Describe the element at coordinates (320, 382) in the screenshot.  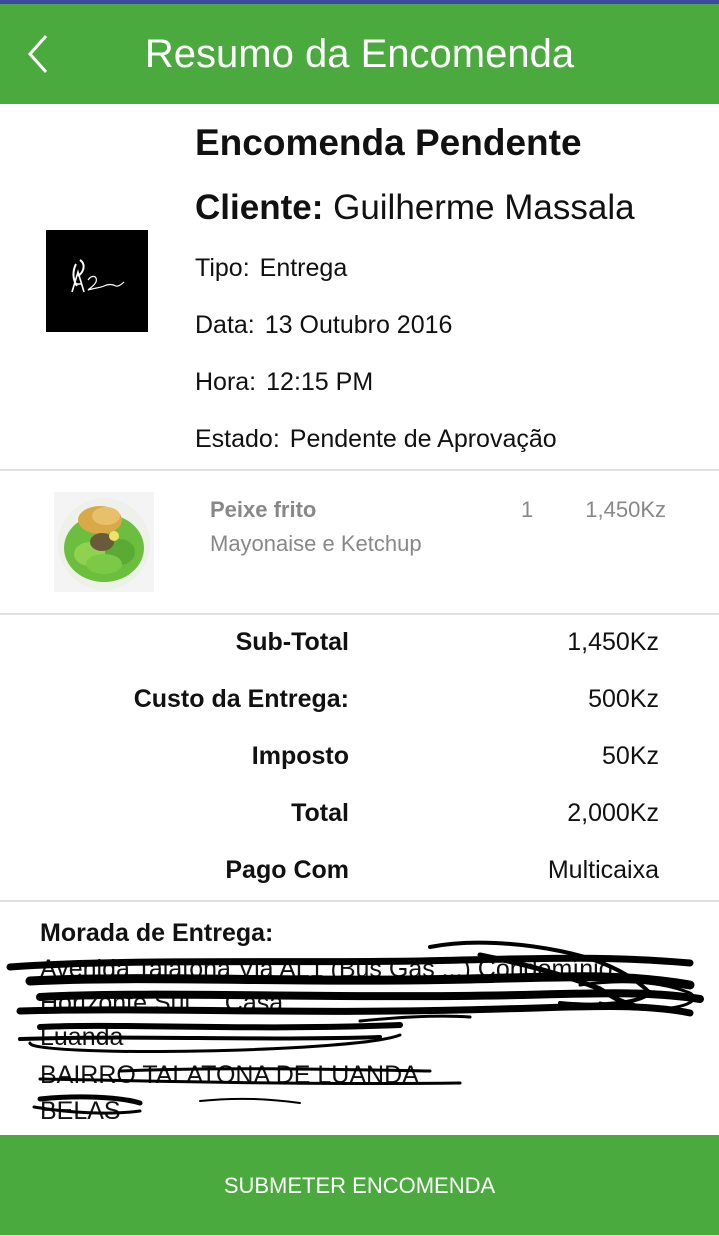
I see `hora-value: 12:15 PM` at that location.